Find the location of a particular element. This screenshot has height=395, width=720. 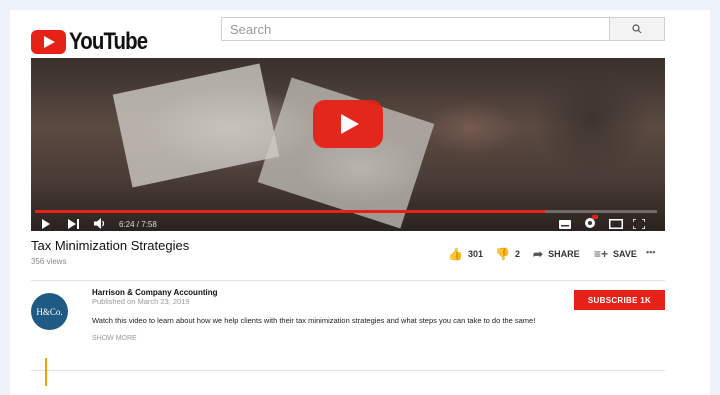

share-button: ➦ SHARE is located at coordinates (556, 254).